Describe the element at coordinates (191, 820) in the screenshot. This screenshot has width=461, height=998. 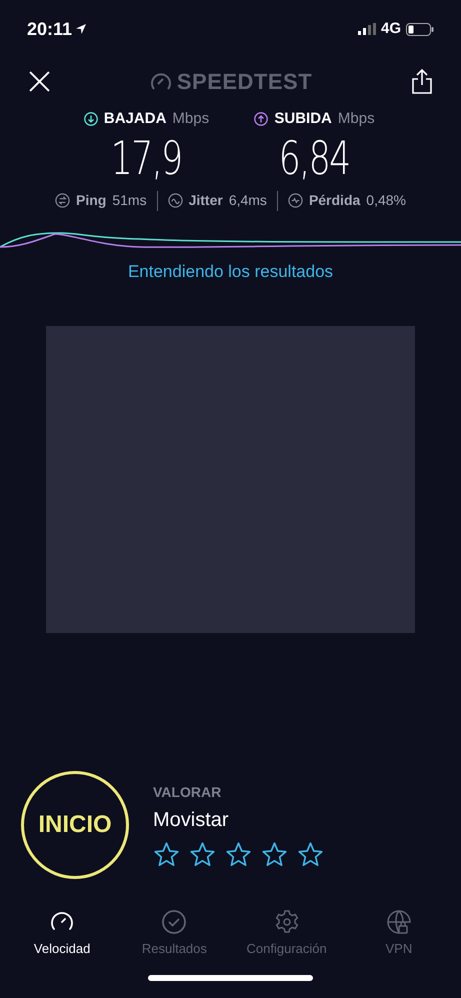
I see `provider-name: Movistar` at that location.